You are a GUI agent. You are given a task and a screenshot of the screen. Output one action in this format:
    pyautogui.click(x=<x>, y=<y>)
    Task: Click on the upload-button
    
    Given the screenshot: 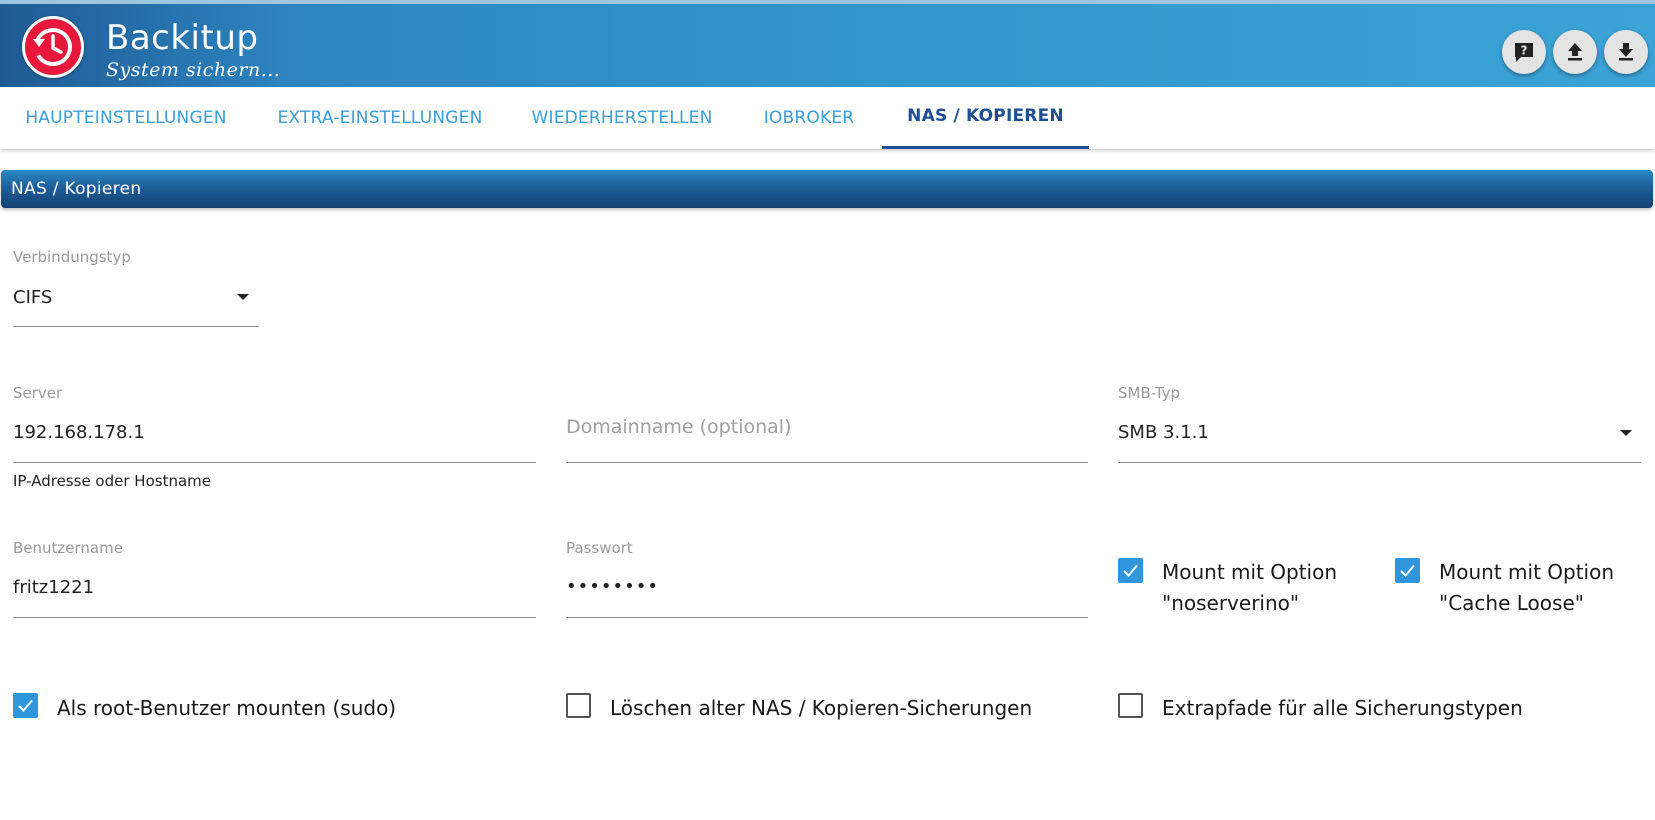 What is the action you would take?
    pyautogui.click(x=1575, y=52)
    